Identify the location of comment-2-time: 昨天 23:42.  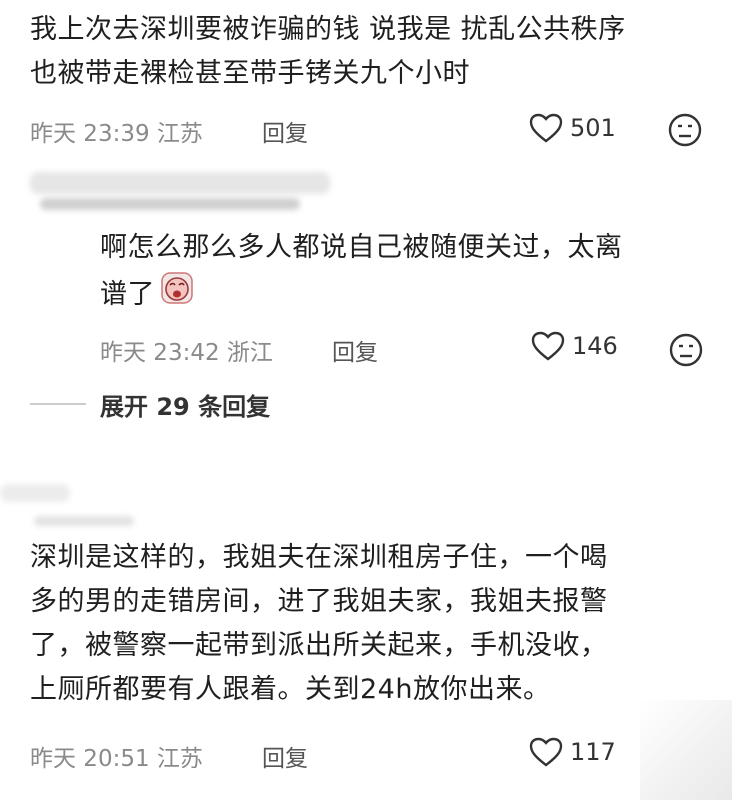
(160, 353).